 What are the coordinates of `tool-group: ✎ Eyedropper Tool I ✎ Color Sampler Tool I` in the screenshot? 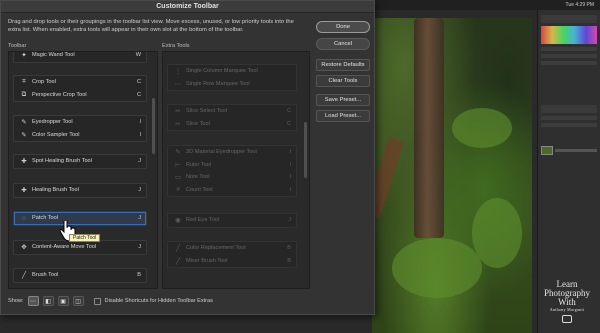 It's located at (80, 128).